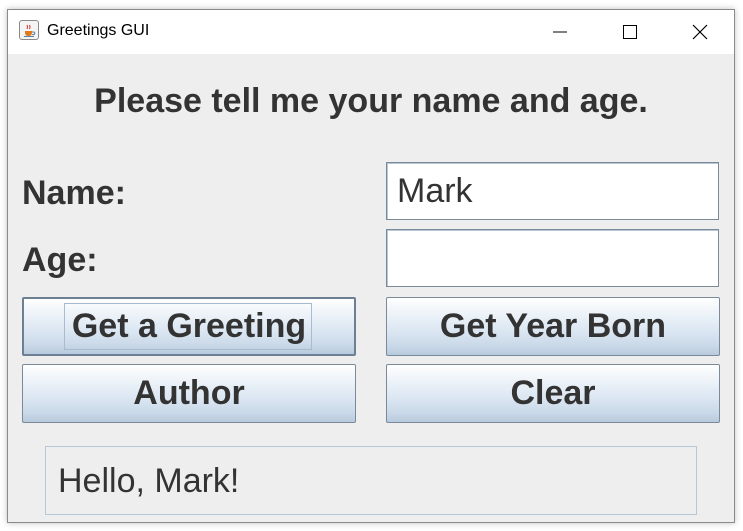 This screenshot has width=743, height=531. Describe the element at coordinates (29, 30) in the screenshot. I see `java-cup-icon` at that location.